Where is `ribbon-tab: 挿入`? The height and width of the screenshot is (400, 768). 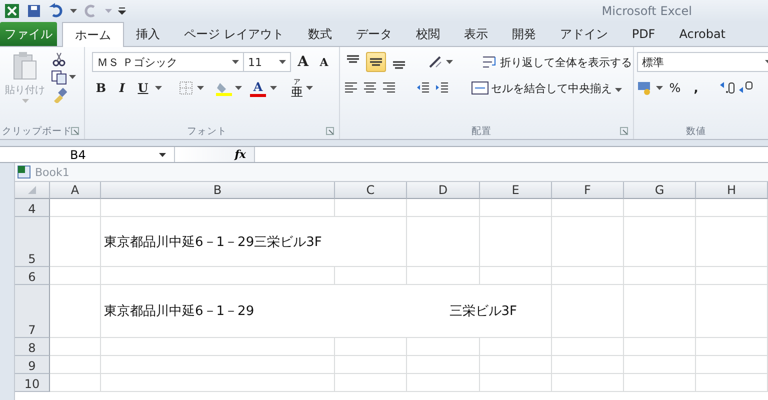 ribbon-tab: 挿入 is located at coordinates (148, 34).